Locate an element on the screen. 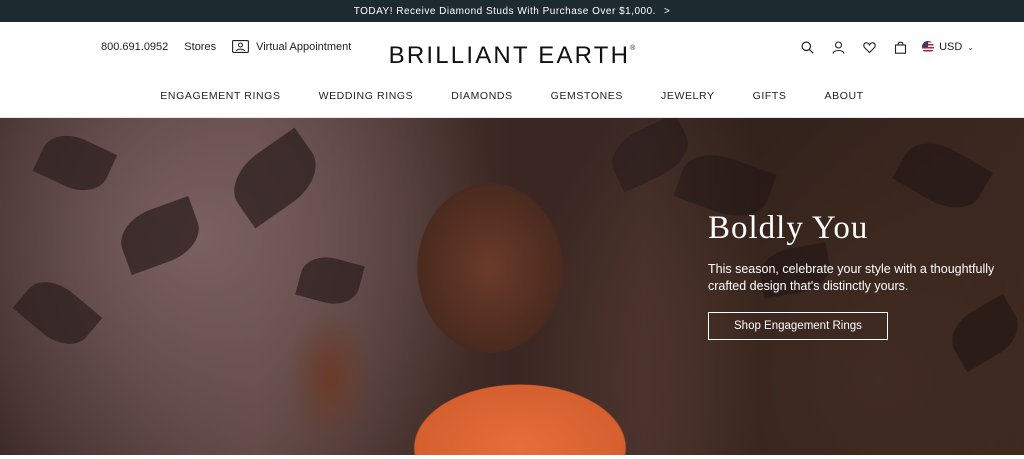  heart-icon is located at coordinates (869, 47).